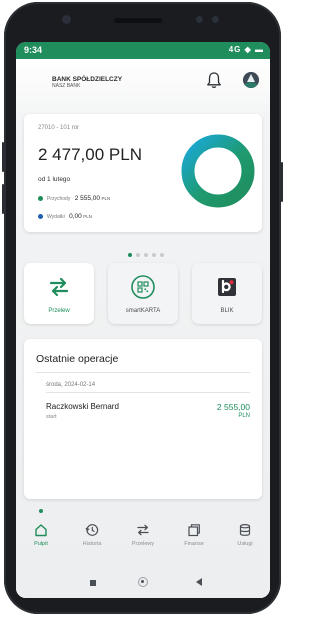  I want to click on home-icon, so click(41, 530).